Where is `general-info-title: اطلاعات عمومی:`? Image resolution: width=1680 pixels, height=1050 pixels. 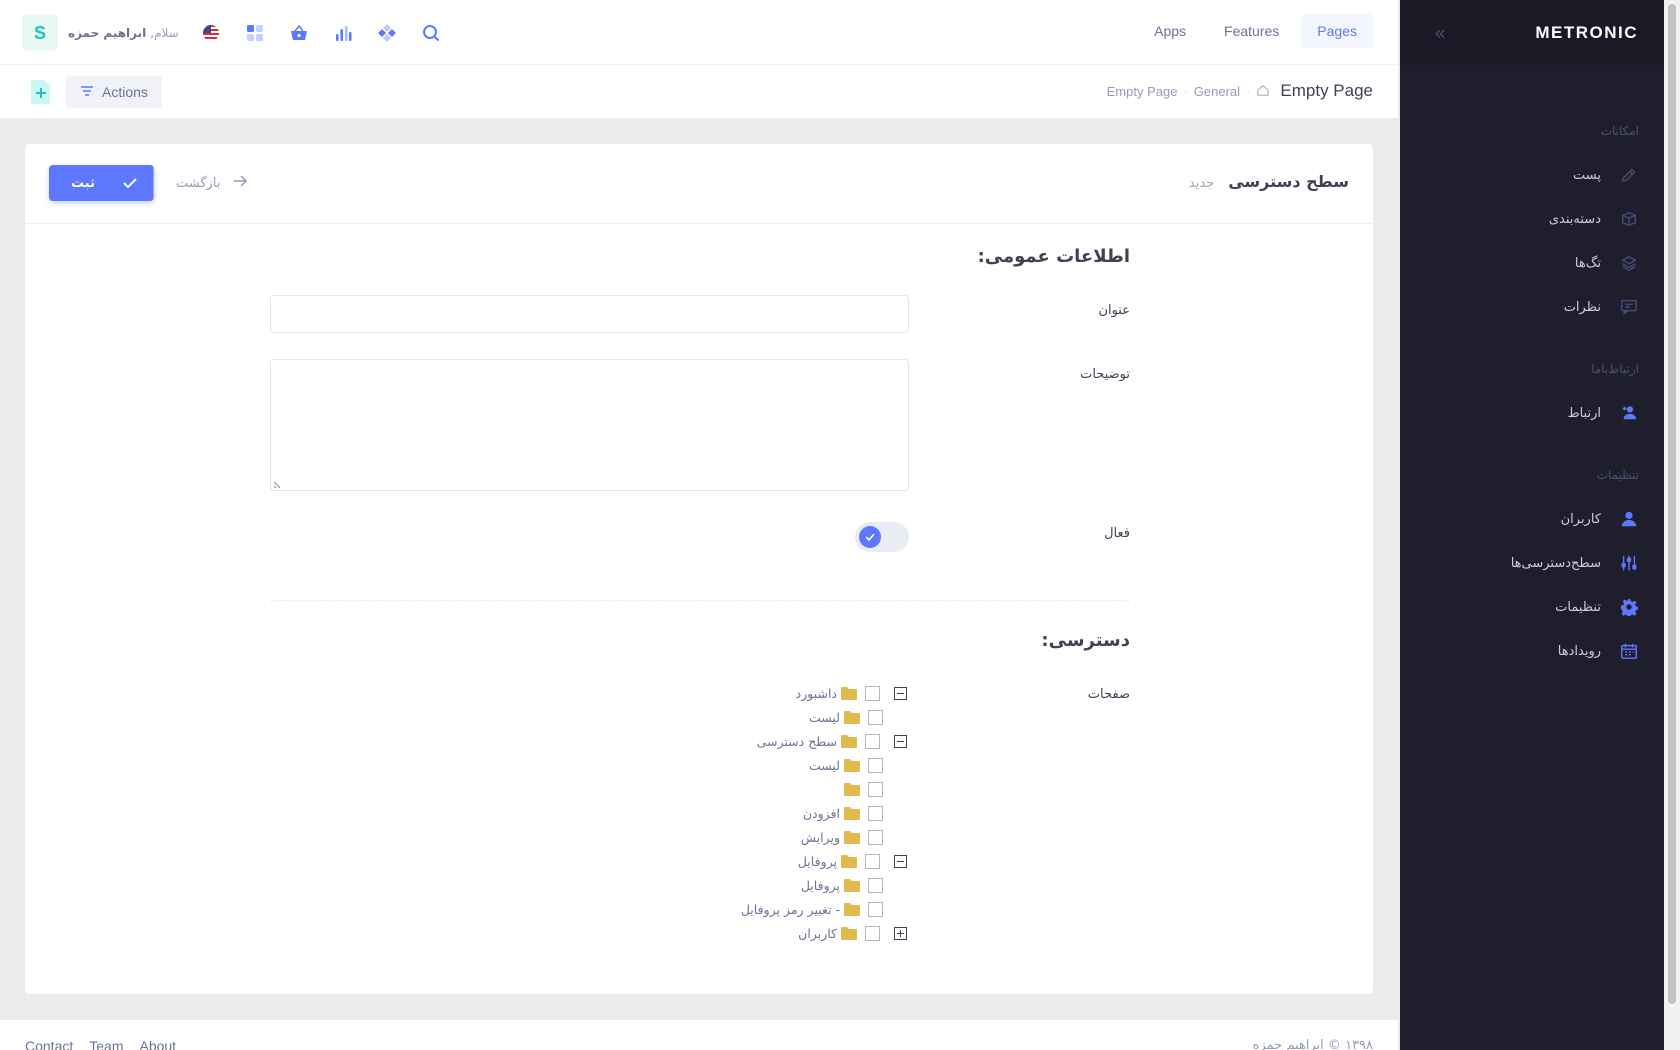 general-info-title: اطلاعات عمومی: is located at coordinates (1053, 256).